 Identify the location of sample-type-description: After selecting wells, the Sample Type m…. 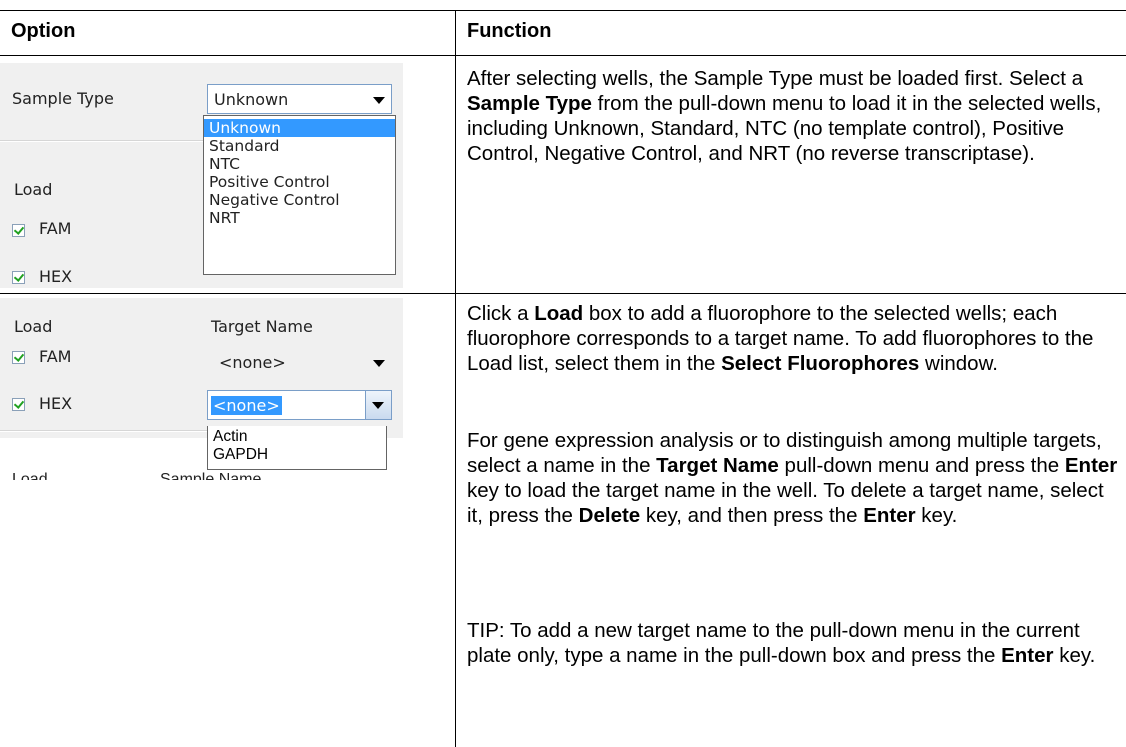
(793, 116).